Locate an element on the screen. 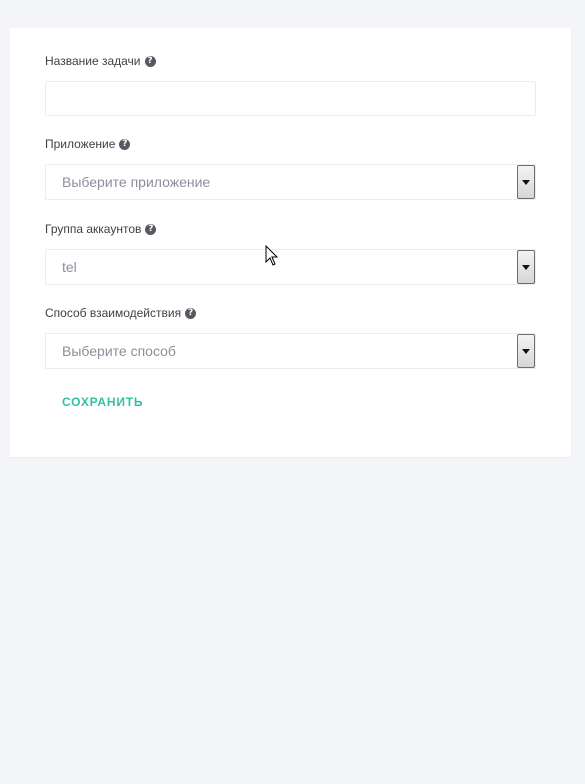 This screenshot has width=585, height=784. account-group-label-text: Группа аккаунтов is located at coordinates (93, 229).